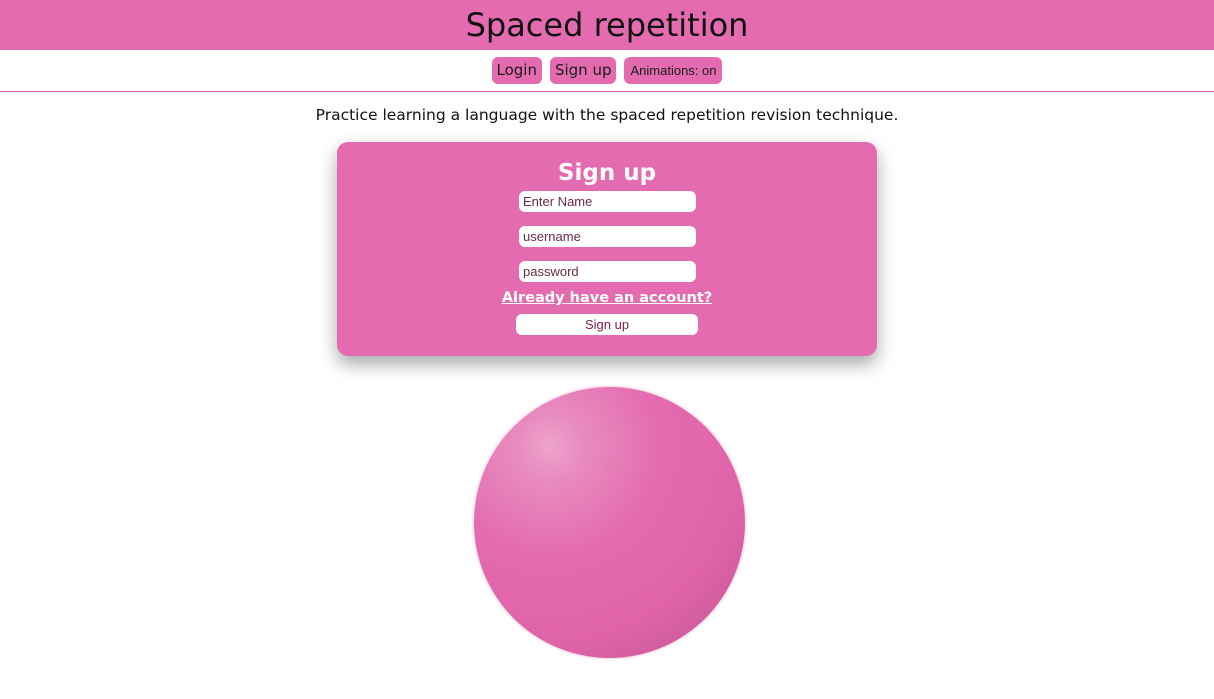 This screenshot has height=699, width=1214. I want to click on app-header: Spaced repetition, so click(607, 25).